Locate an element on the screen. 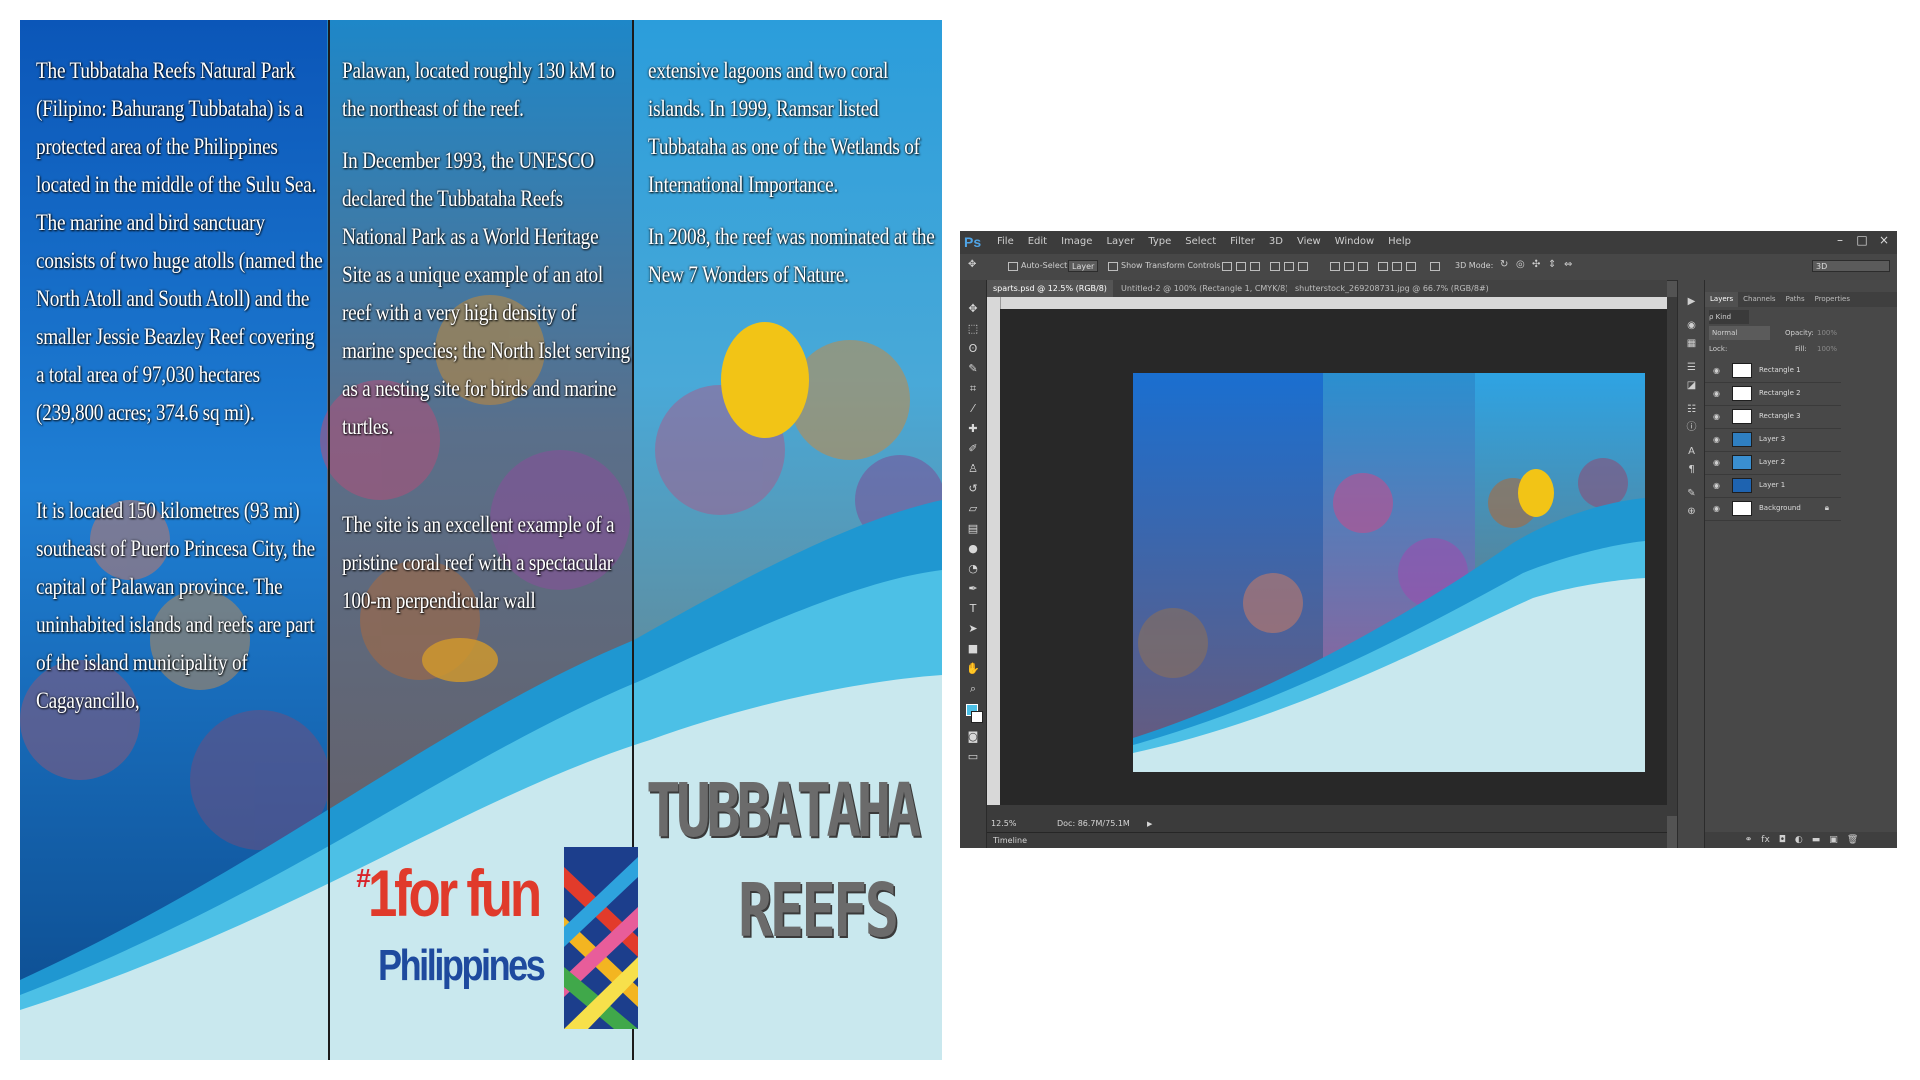 This screenshot has width=1920, height=1080. document-canvas is located at coordinates (1389, 572).